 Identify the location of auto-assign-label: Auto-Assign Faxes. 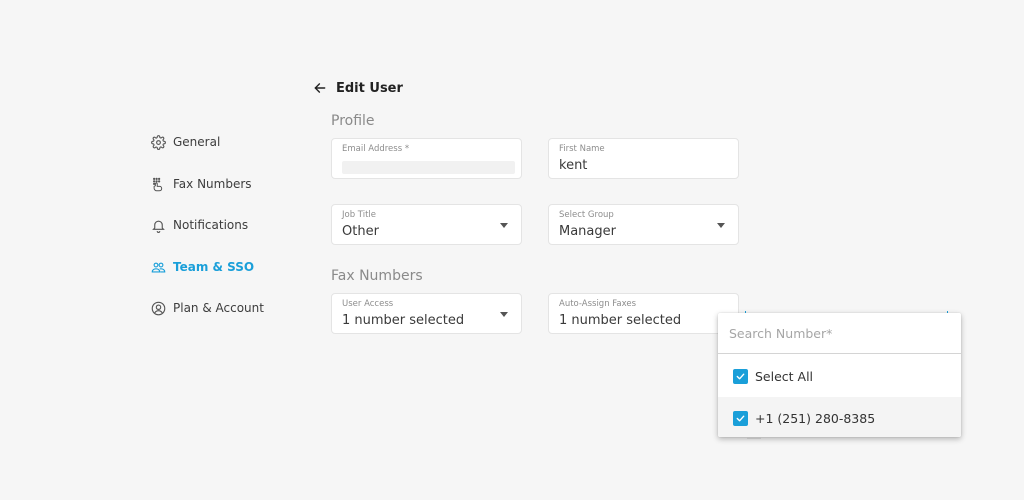
(598, 304).